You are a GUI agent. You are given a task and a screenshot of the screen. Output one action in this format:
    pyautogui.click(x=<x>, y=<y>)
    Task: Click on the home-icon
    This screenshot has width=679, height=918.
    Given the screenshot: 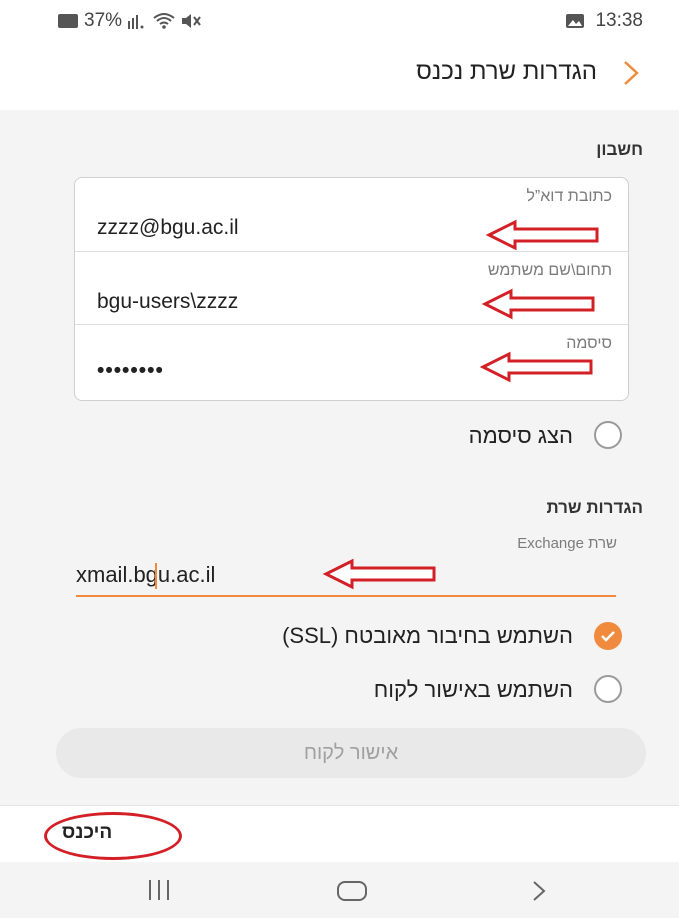 What is the action you would take?
    pyautogui.click(x=352, y=891)
    